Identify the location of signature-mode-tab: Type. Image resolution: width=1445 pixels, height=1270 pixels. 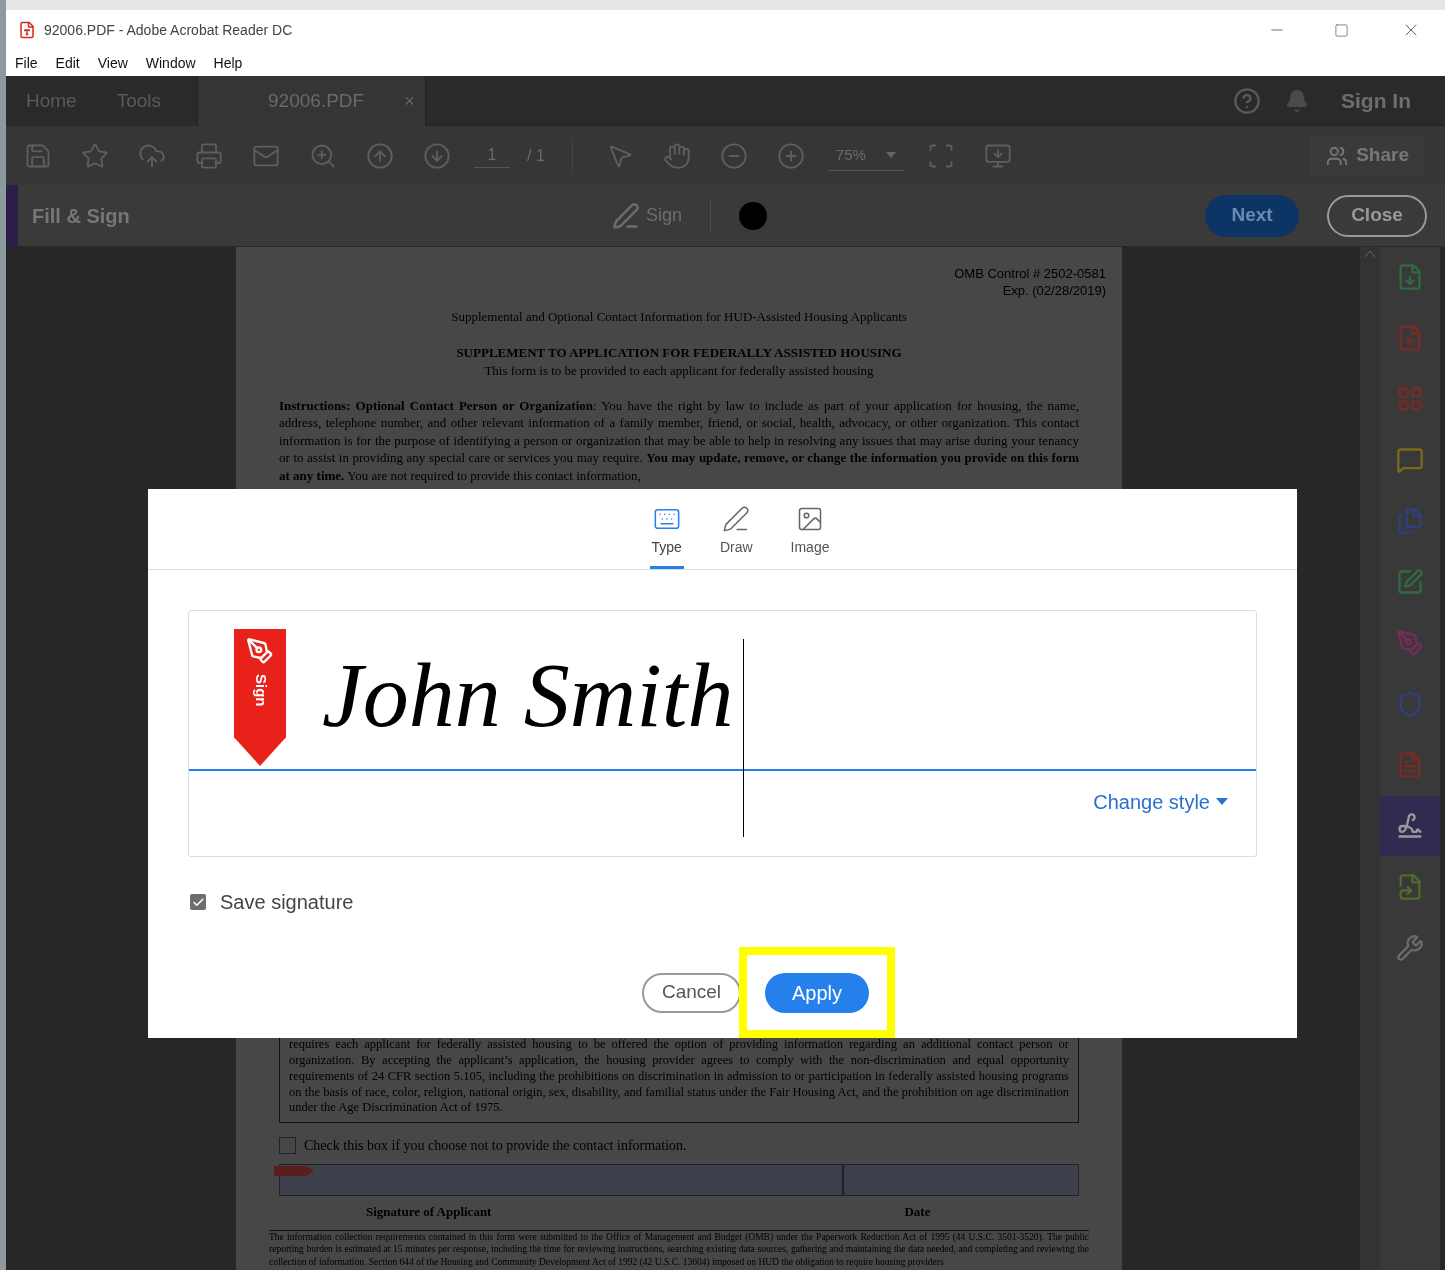
(666, 537).